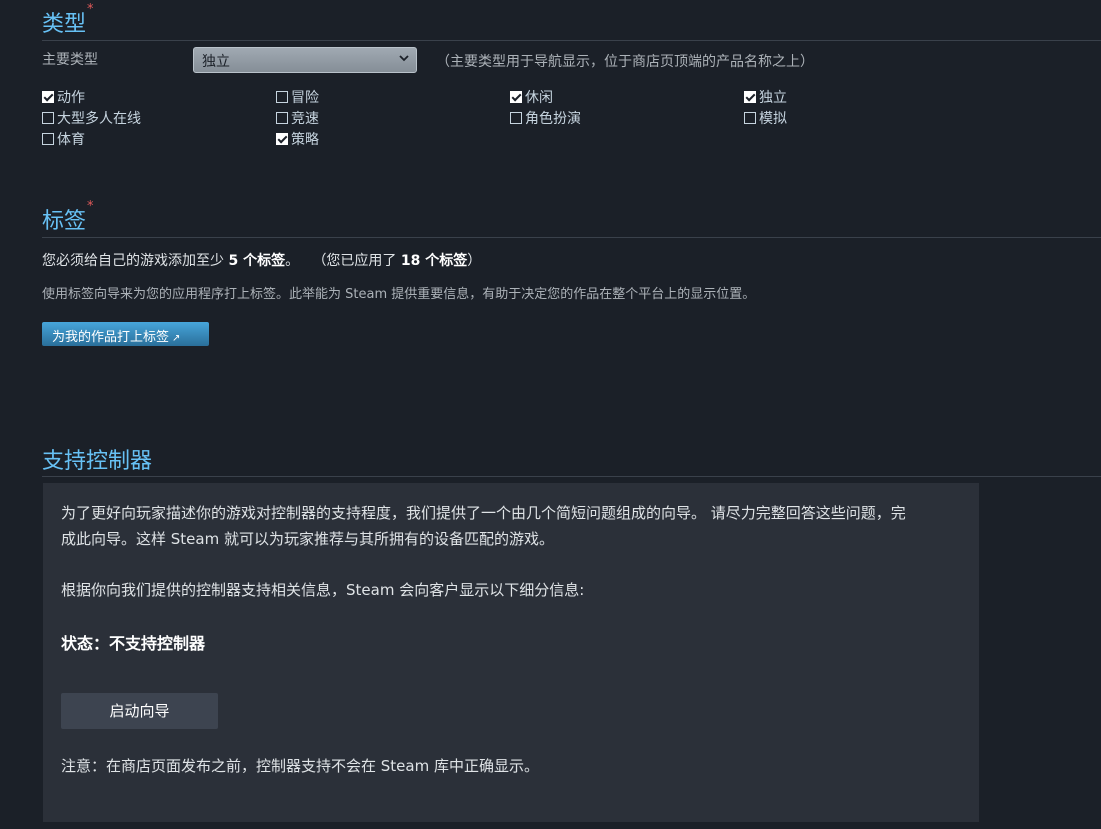 The width and height of the screenshot is (1101, 829). What do you see at coordinates (305, 140) in the screenshot?
I see `genre-checkbox-label: 策略` at bounding box center [305, 140].